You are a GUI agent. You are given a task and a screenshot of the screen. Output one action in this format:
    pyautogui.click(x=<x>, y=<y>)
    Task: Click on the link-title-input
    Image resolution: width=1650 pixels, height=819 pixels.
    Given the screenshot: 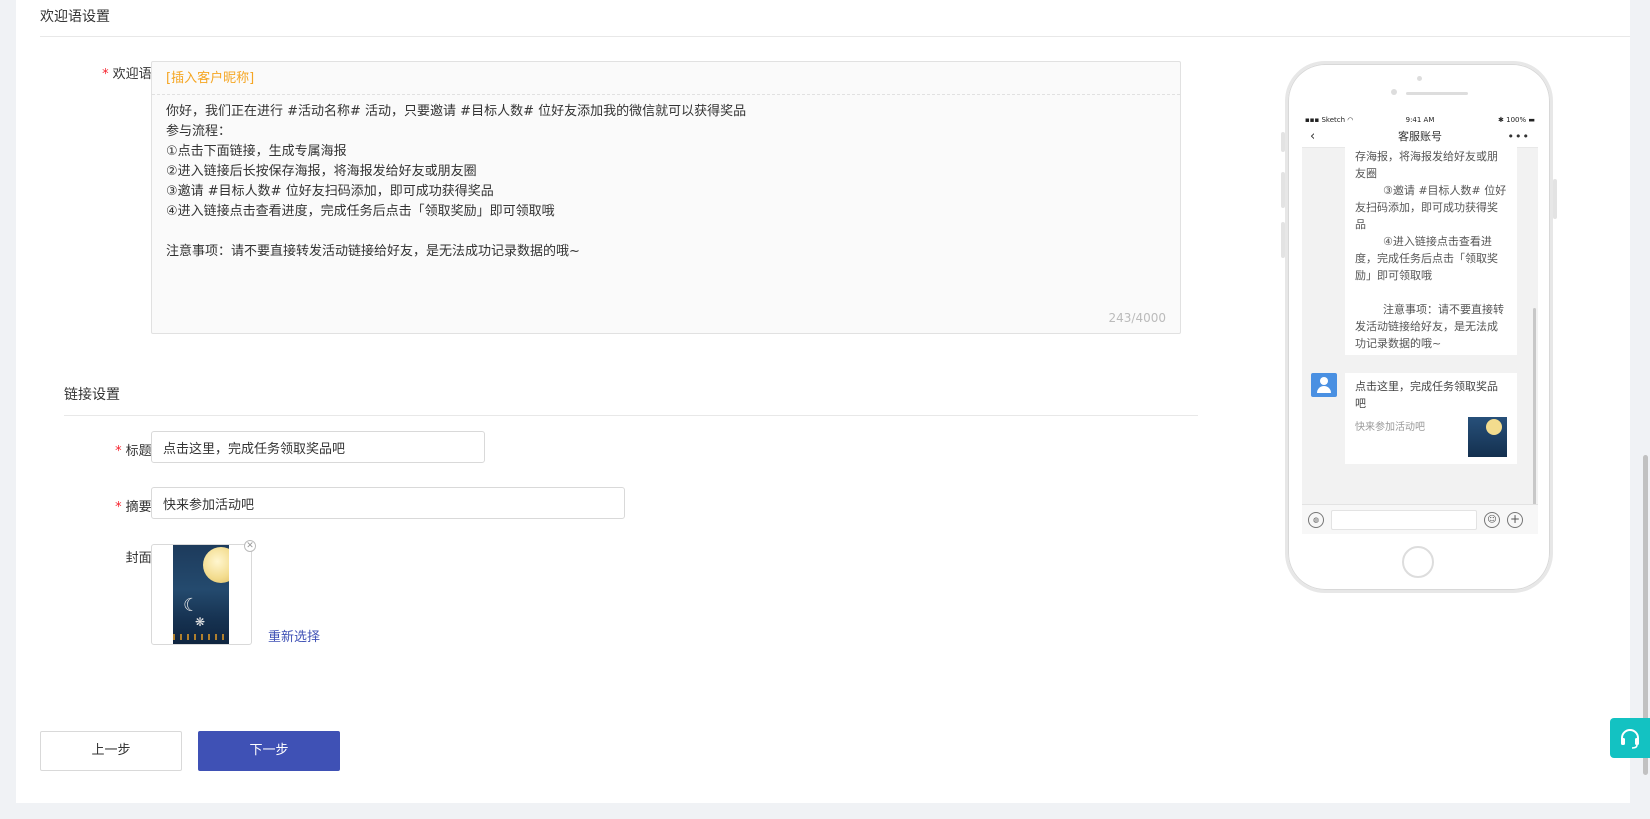 What is the action you would take?
    pyautogui.click(x=318, y=447)
    